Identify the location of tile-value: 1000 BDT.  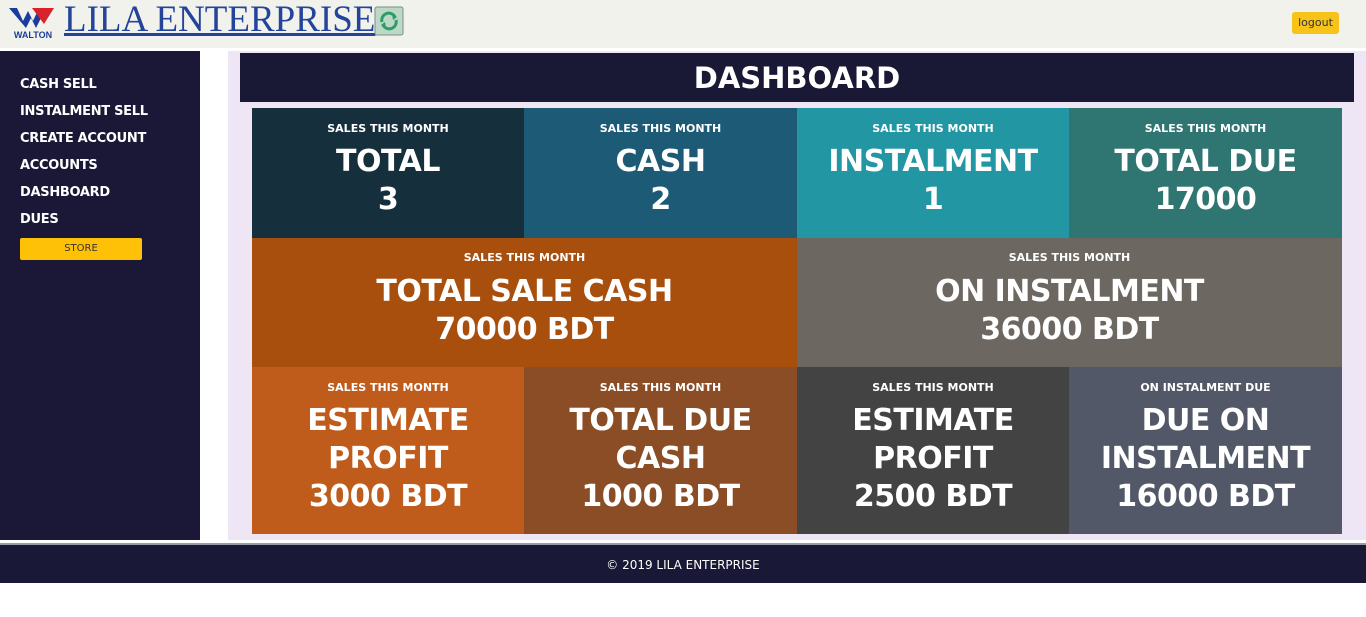
(660, 496).